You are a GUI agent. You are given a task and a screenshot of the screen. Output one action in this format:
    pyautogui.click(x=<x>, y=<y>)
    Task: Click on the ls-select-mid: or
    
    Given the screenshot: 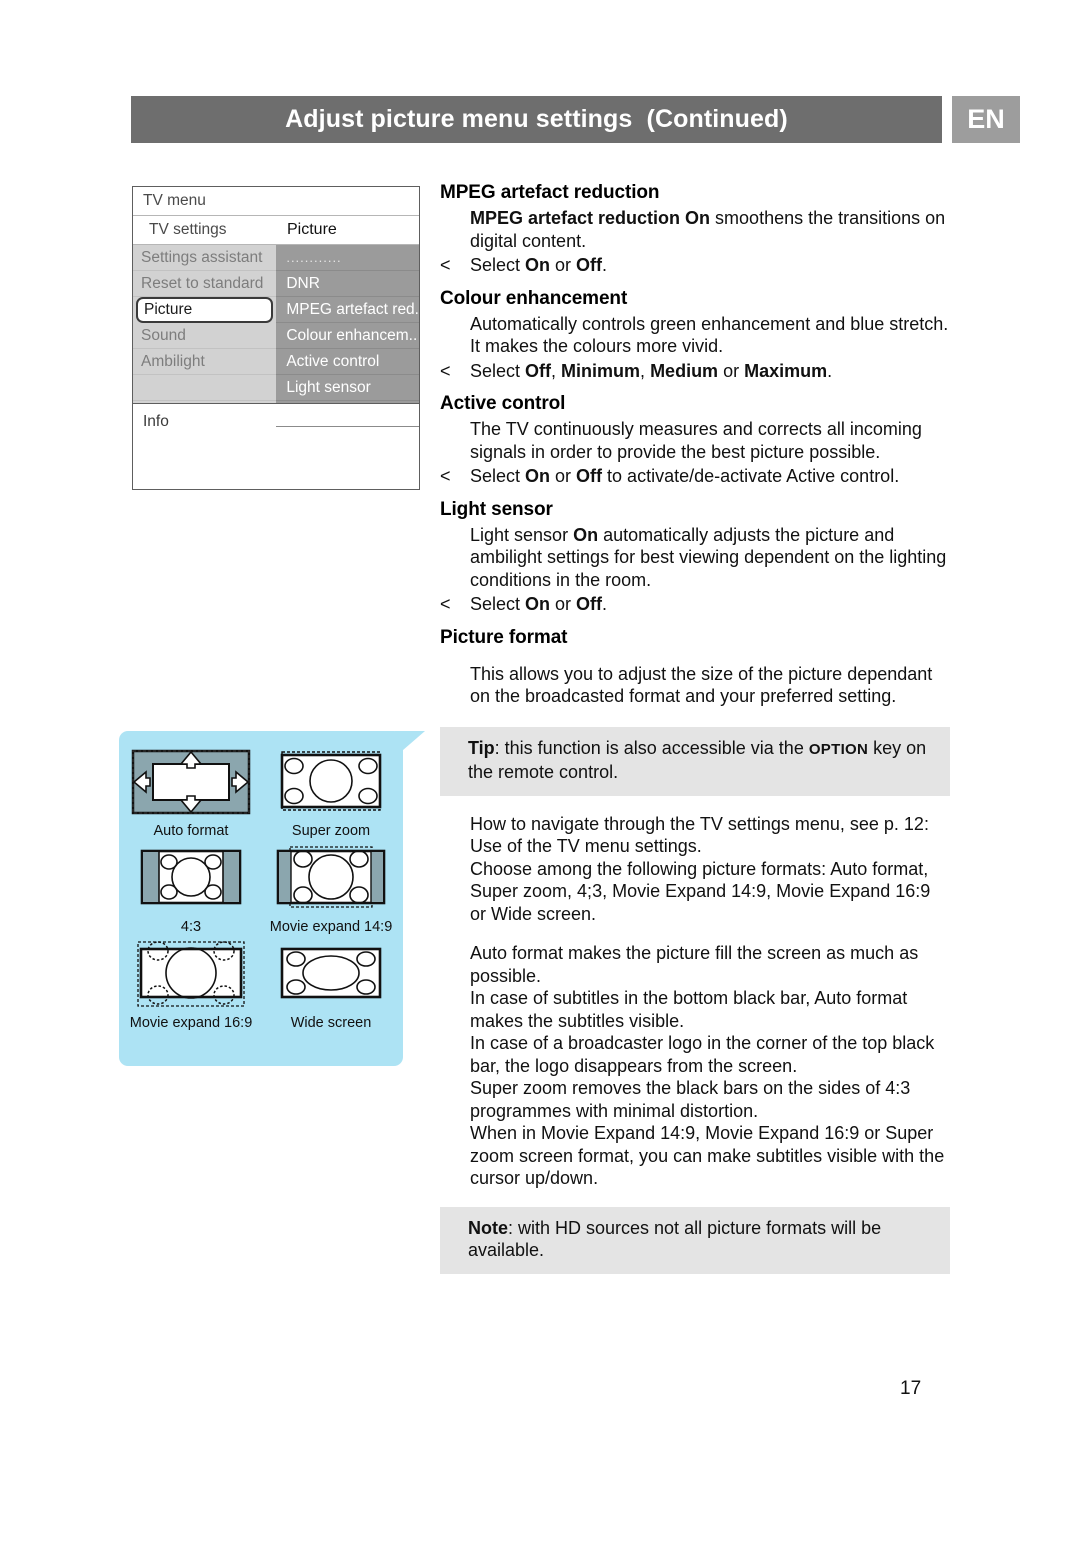 What is the action you would take?
    pyautogui.click(x=563, y=604)
    